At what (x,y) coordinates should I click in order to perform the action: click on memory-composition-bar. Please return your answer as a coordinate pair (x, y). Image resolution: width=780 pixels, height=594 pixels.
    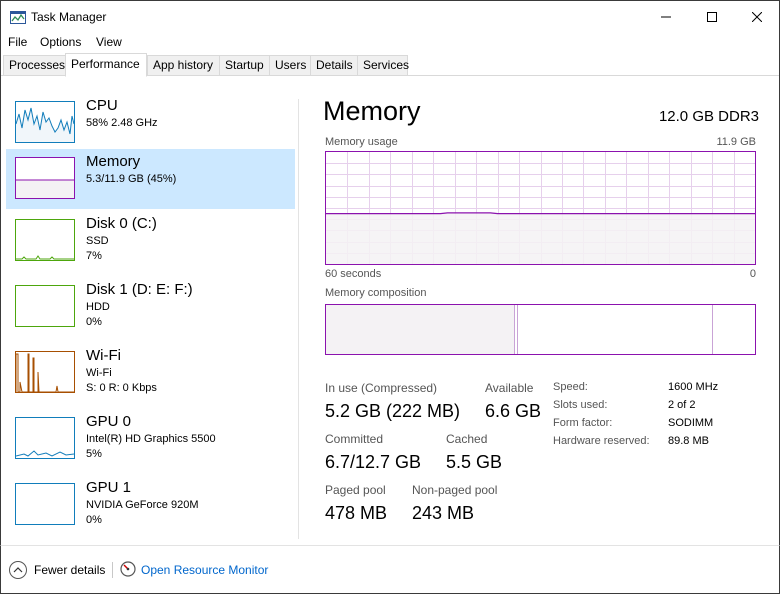
    Looking at the image, I should click on (540, 329).